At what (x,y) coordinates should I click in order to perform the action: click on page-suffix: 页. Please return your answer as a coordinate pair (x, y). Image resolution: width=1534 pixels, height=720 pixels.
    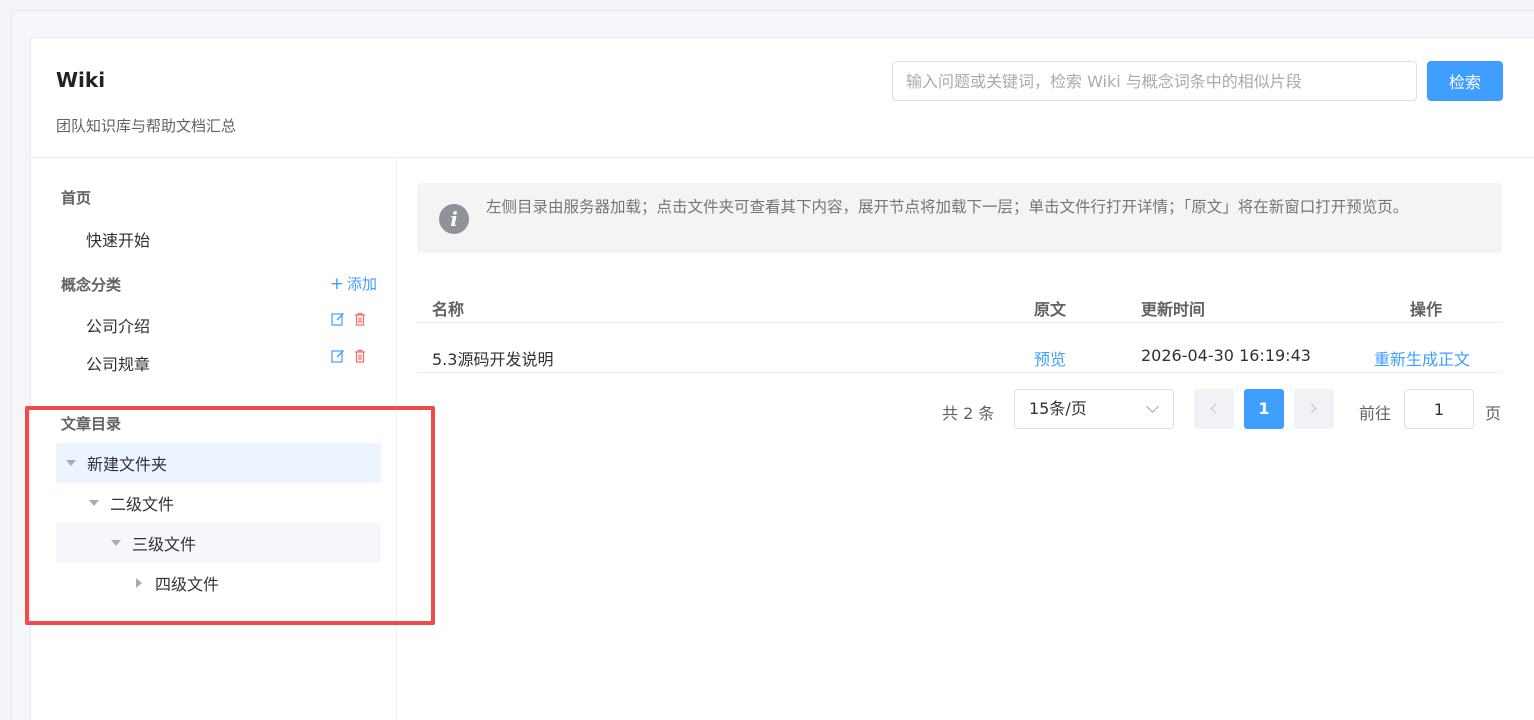
    Looking at the image, I should click on (1493, 413).